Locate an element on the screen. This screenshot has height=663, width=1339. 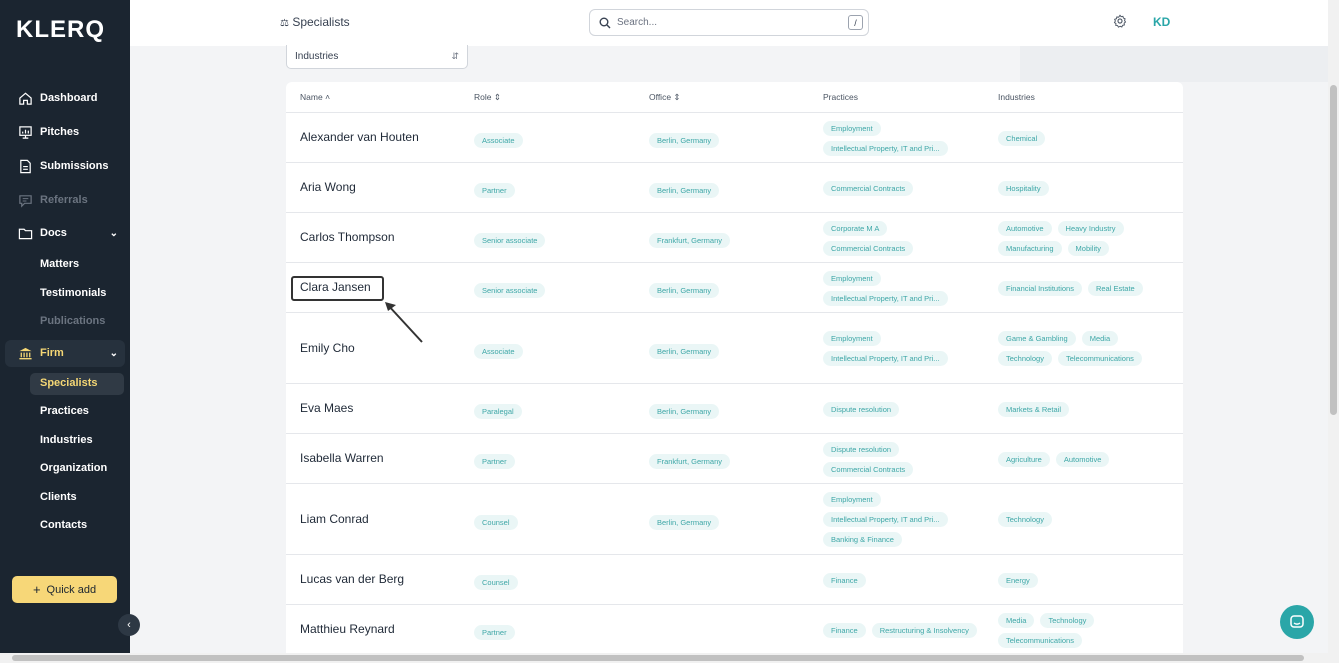
practice-cell: Finance is located at coordinates (905, 580).